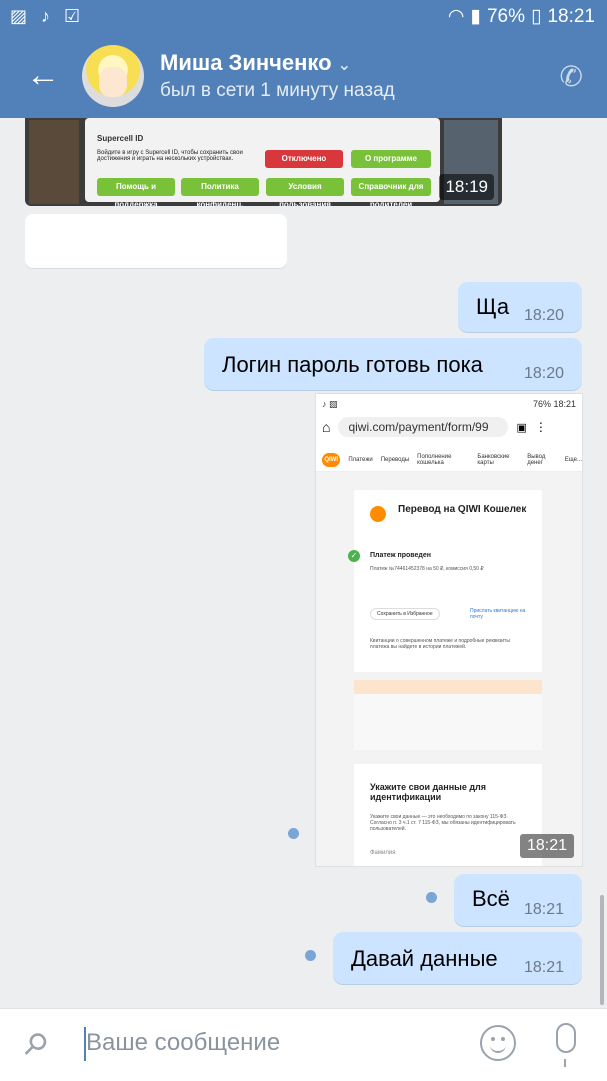 This screenshot has width=607, height=1081. I want to click on last-seen: был в сети 1 минуту назад, so click(277, 90).